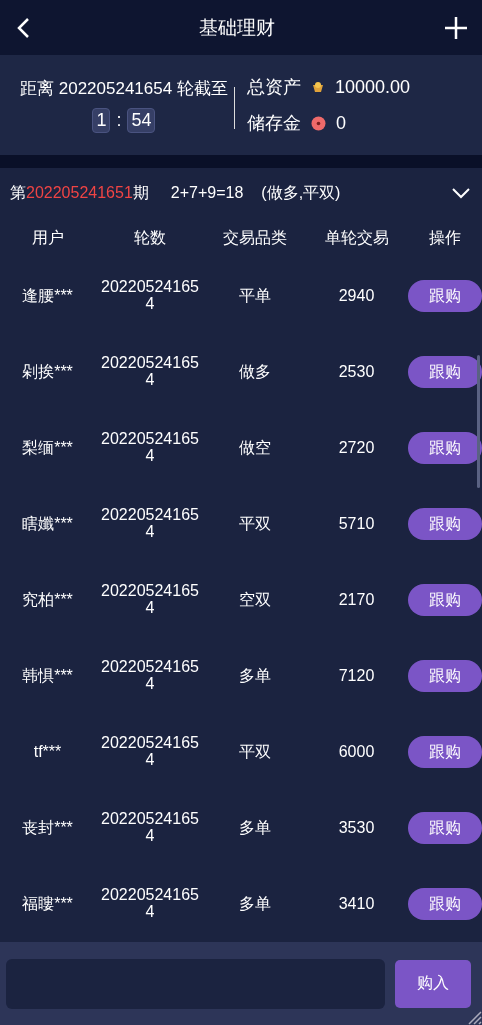 The image size is (482, 1025). Describe the element at coordinates (141, 120) in the screenshot. I see `countdown-seconds: 54` at that location.